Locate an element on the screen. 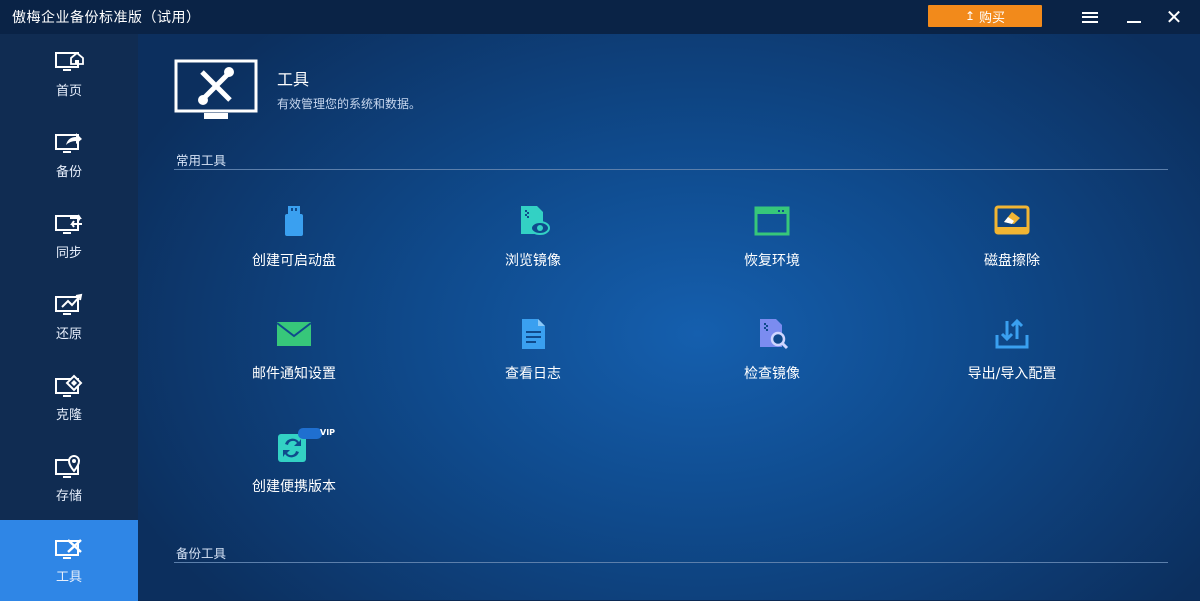  close-button: ✕ is located at coordinates (1174, 17).